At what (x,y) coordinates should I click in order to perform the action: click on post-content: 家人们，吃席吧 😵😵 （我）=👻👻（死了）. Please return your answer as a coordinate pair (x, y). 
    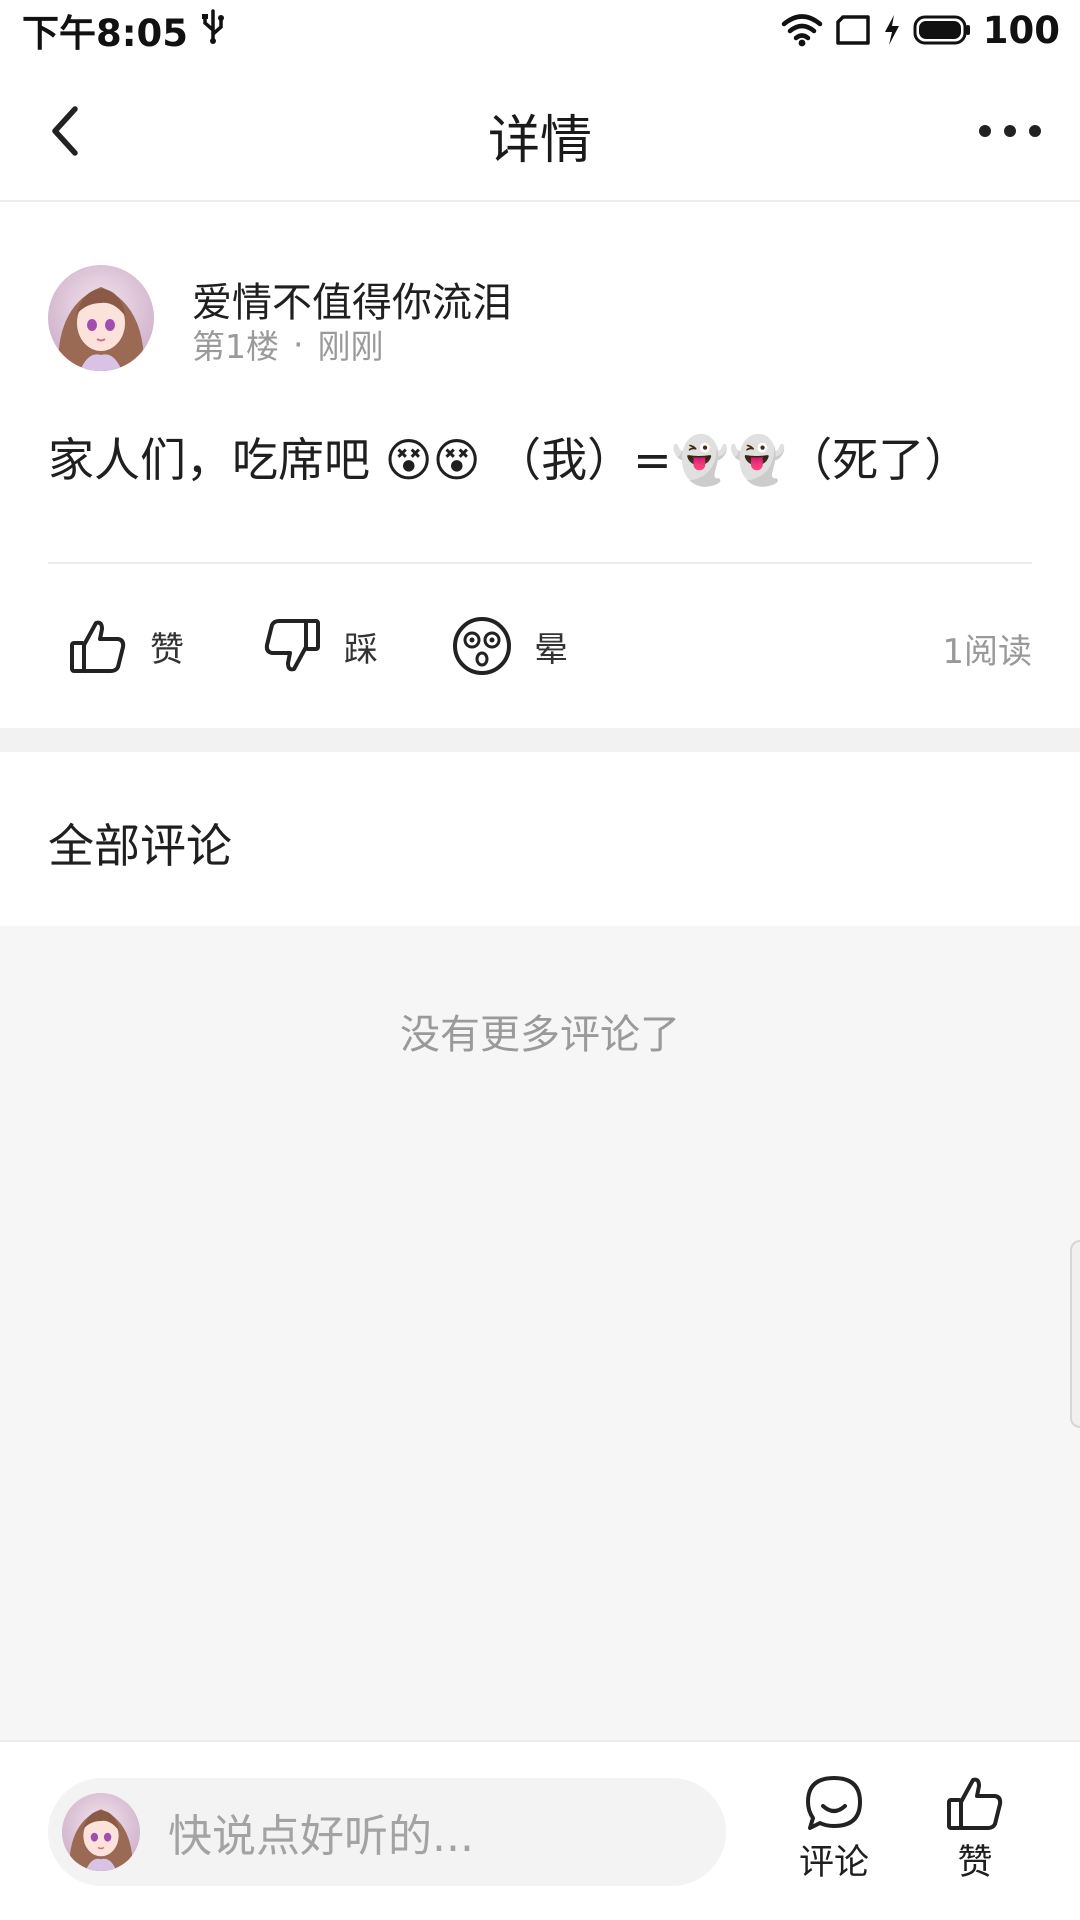
    Looking at the image, I should click on (509, 460).